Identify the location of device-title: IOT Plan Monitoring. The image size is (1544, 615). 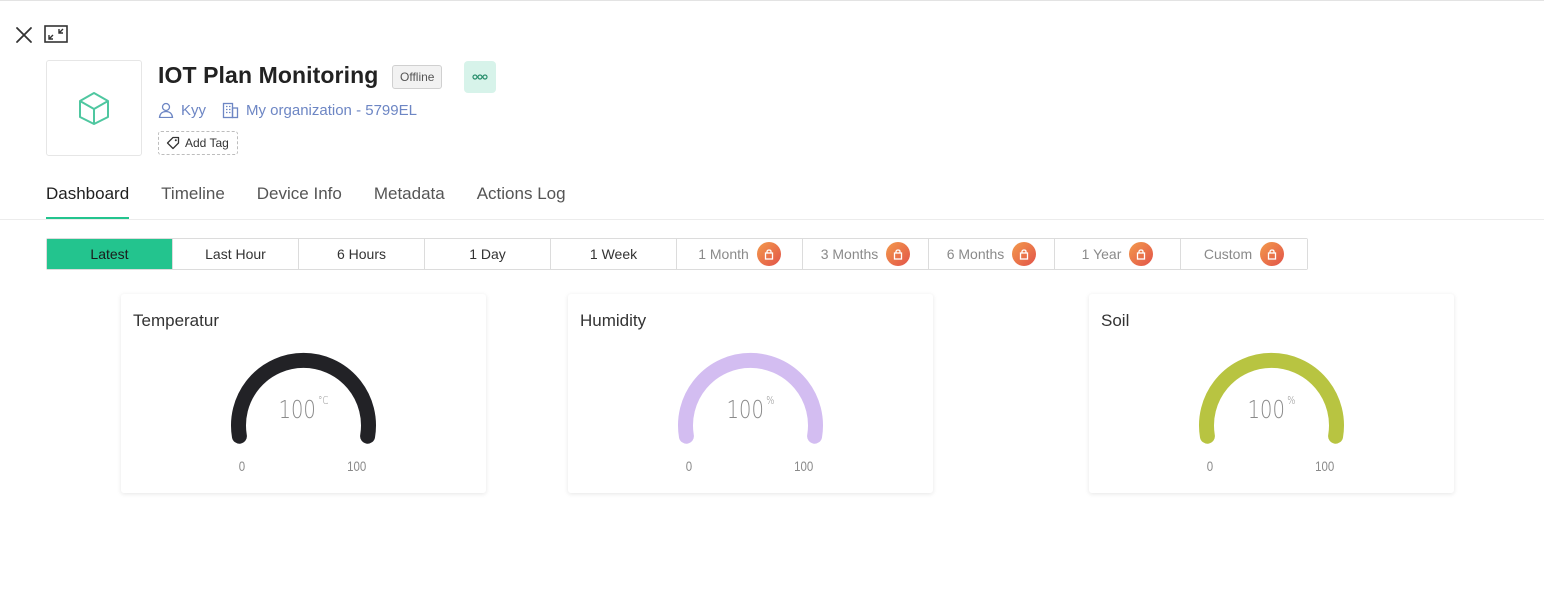
(268, 75).